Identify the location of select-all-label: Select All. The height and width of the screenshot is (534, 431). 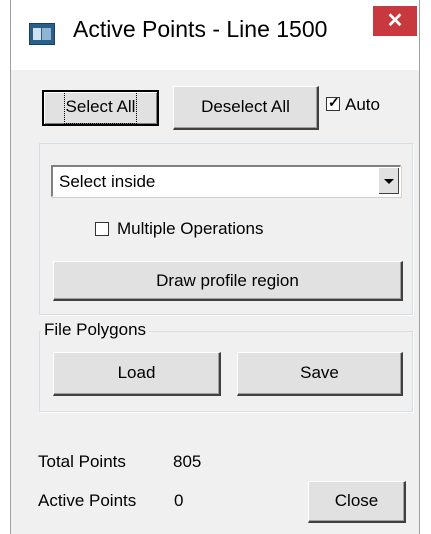
(100, 107).